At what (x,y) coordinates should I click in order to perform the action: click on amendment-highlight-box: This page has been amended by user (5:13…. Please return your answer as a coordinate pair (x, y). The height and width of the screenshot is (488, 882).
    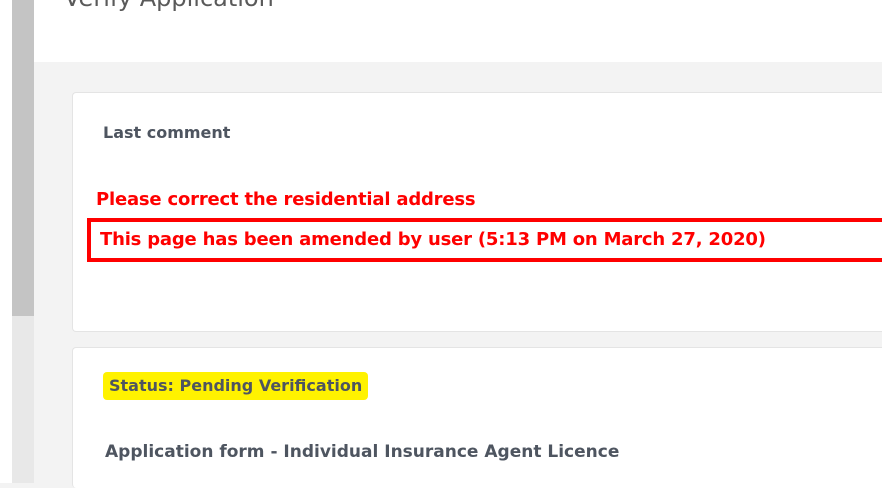
    Looking at the image, I should click on (484, 240).